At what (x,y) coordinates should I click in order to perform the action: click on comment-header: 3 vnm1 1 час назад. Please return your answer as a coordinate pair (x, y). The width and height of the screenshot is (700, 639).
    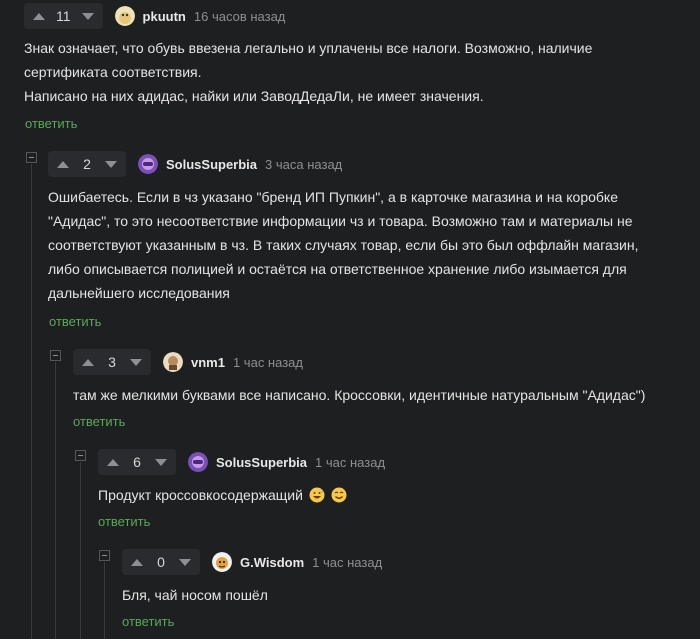
    Looking at the image, I should click on (188, 362).